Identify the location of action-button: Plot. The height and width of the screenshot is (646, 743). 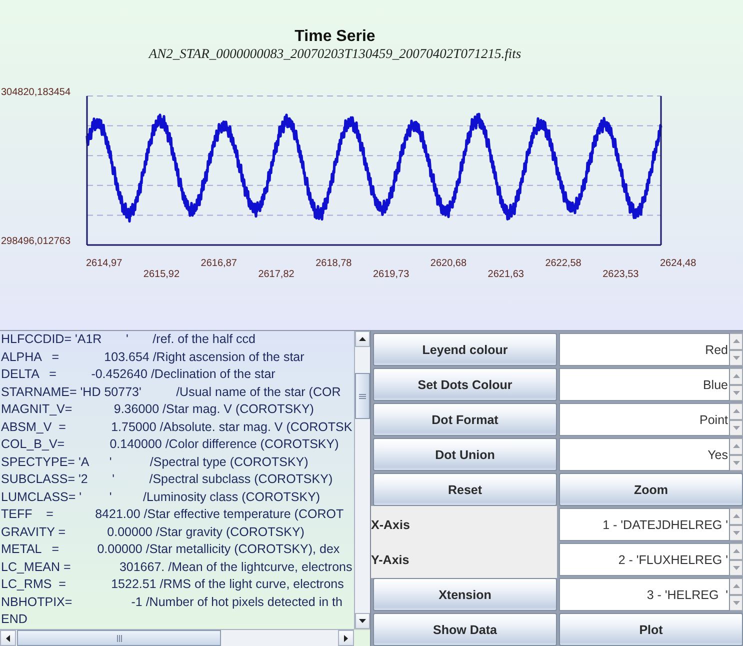
(651, 629).